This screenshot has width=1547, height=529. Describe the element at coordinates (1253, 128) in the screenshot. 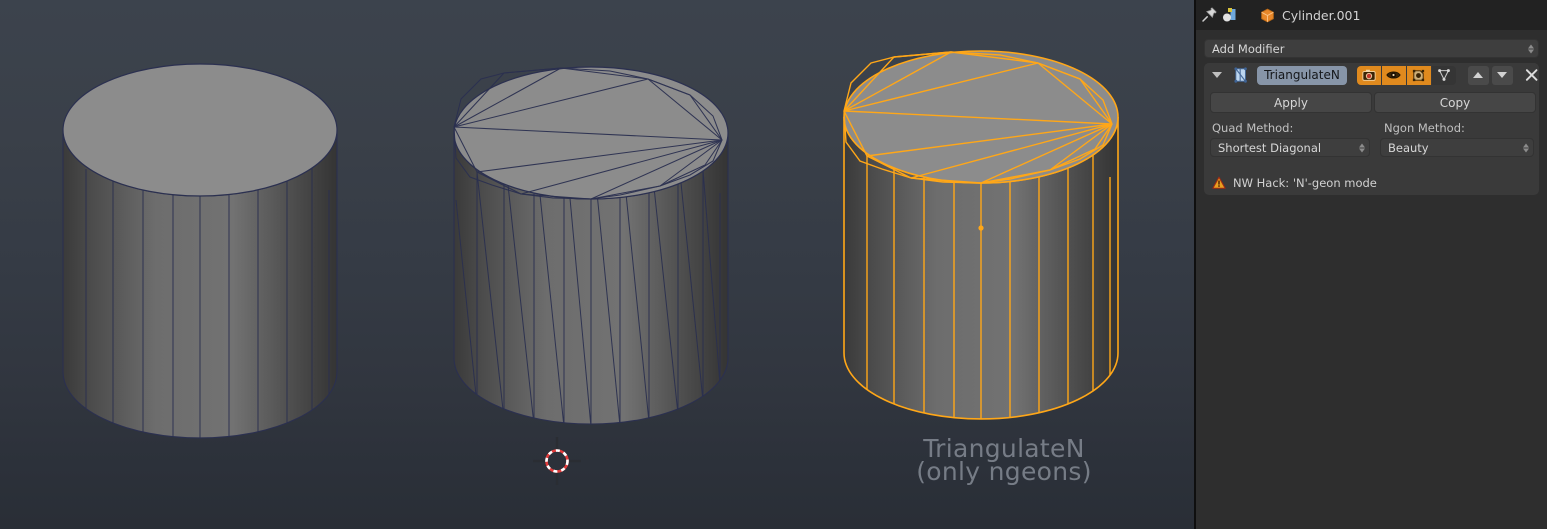

I see `quad-method-label: Quad Method:` at that location.